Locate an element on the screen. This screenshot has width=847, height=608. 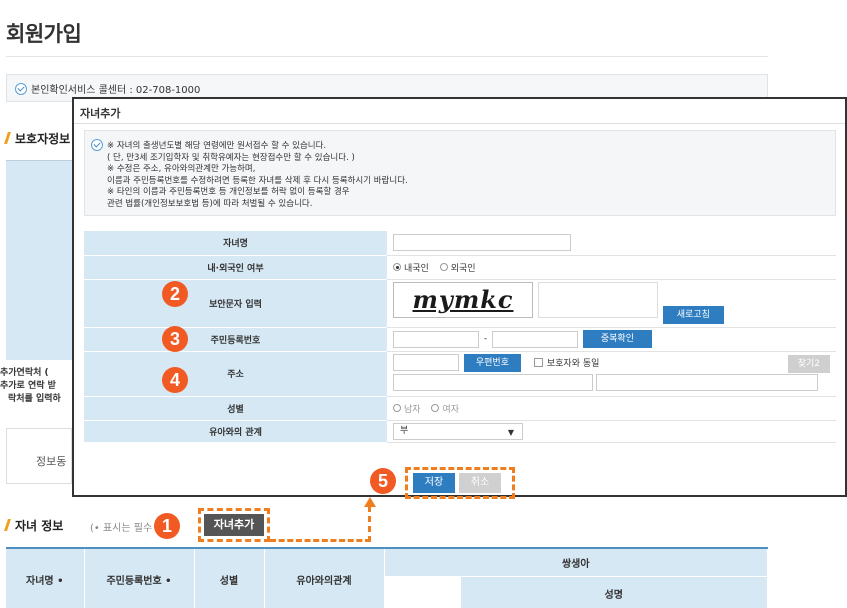
guardian-info-consent-text: 정보동 is located at coordinates (51, 461).